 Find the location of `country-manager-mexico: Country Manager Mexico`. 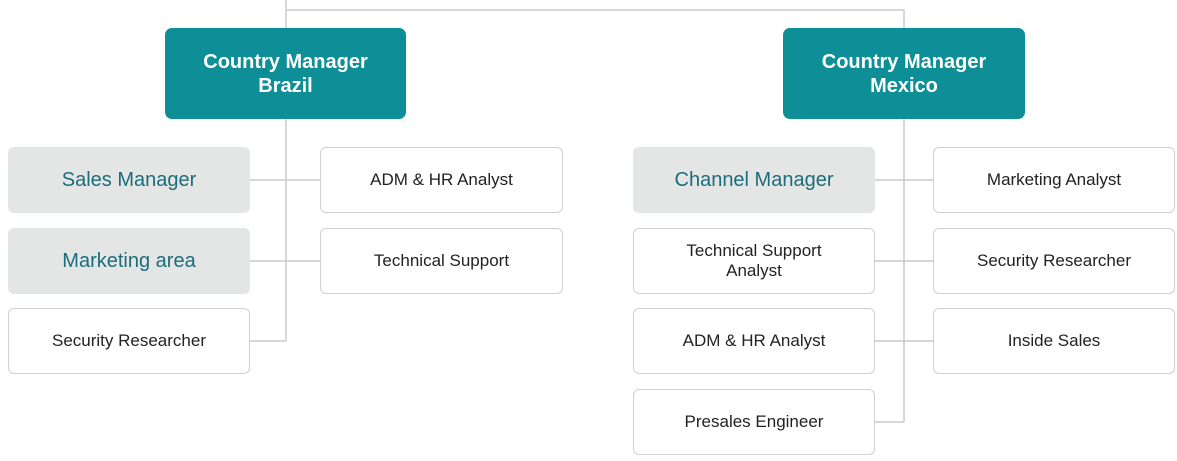

country-manager-mexico: Country Manager Mexico is located at coordinates (904, 73).